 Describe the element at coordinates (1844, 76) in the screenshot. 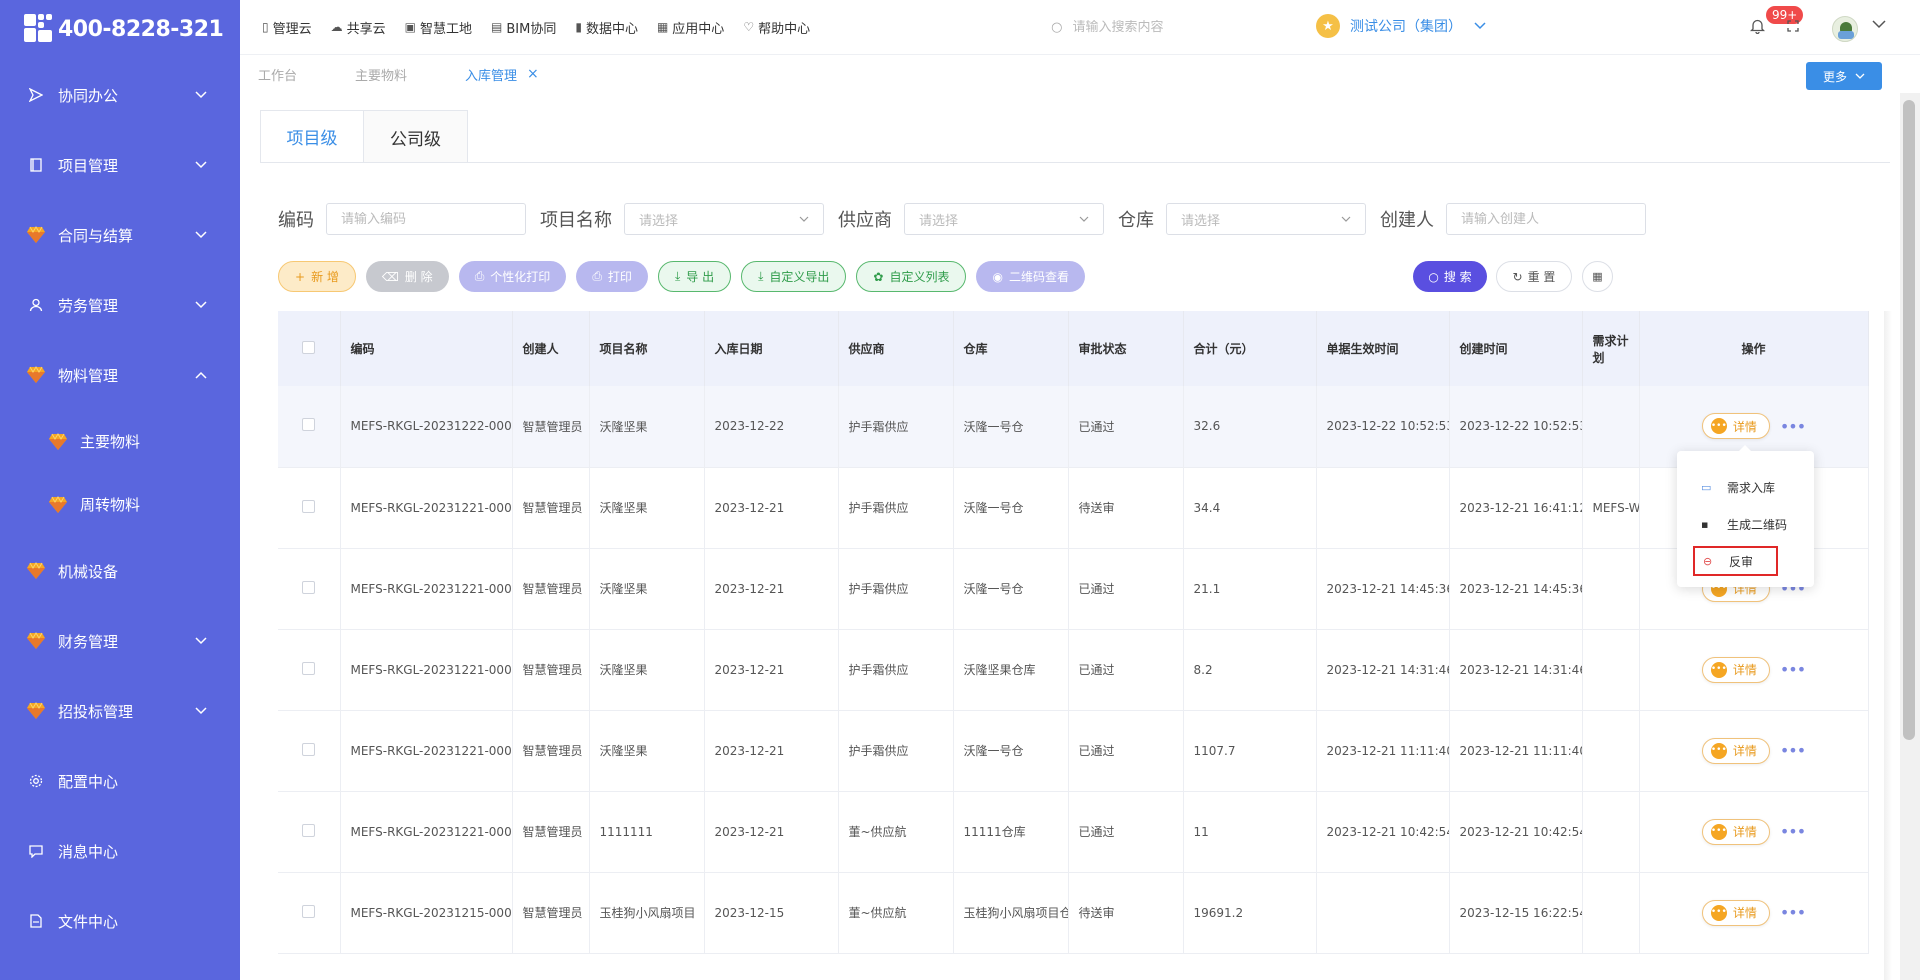

I see `more-tabs-button: 更多` at that location.